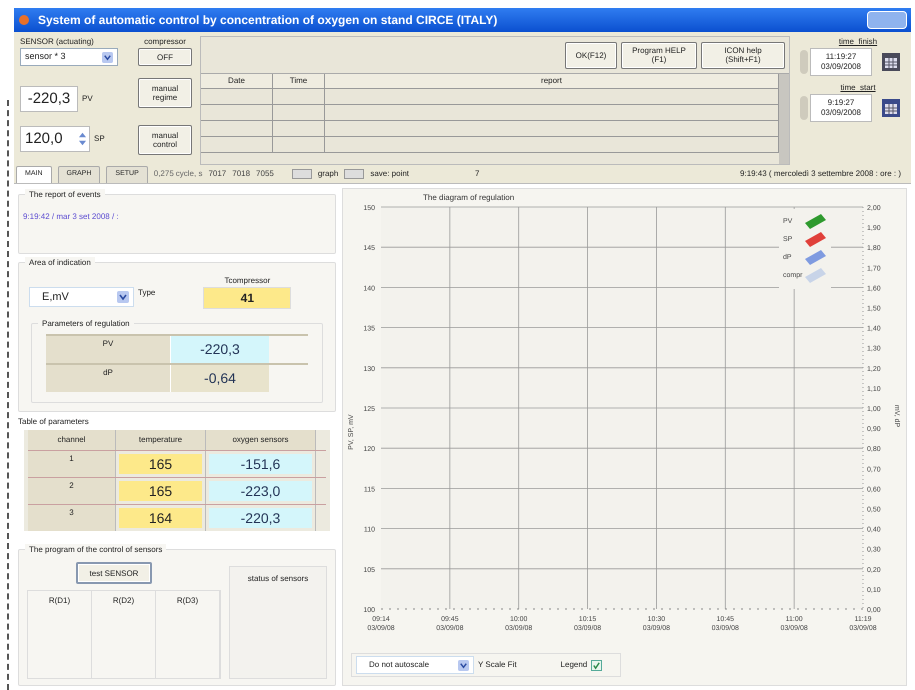 Image resolution: width=915 pixels, height=690 pixels. I want to click on column-header: oxygen sensors, so click(261, 440).